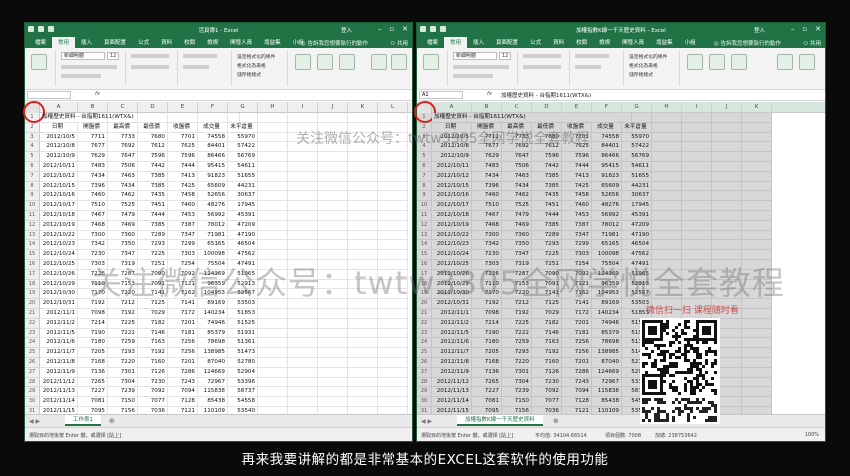 Image resolution: width=850 pixels, height=476 pixels. What do you see at coordinates (183, 206) in the screenshot?
I see `cell: 7460` at bounding box center [183, 206].